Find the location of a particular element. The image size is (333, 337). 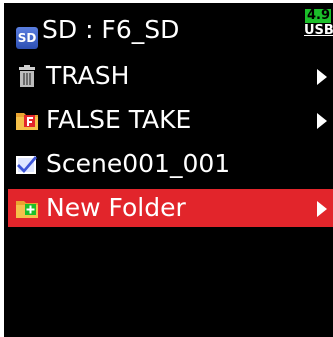

folder-item-label: Scene001_001 is located at coordinates (138, 163).